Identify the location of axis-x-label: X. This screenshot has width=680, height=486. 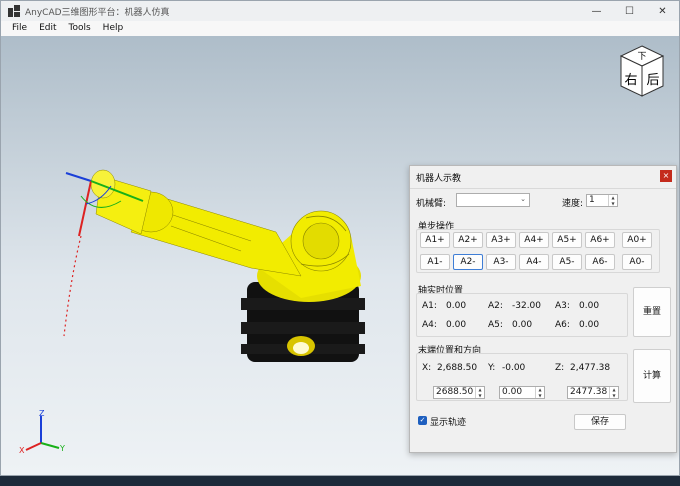
(22, 450).